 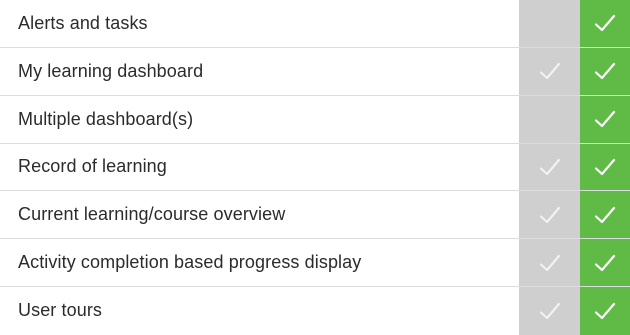 I want to click on table-row: Record of learning, so click(x=315, y=167).